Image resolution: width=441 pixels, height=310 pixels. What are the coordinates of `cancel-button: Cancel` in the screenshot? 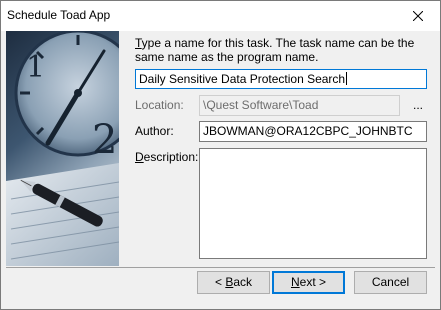 It's located at (390, 282).